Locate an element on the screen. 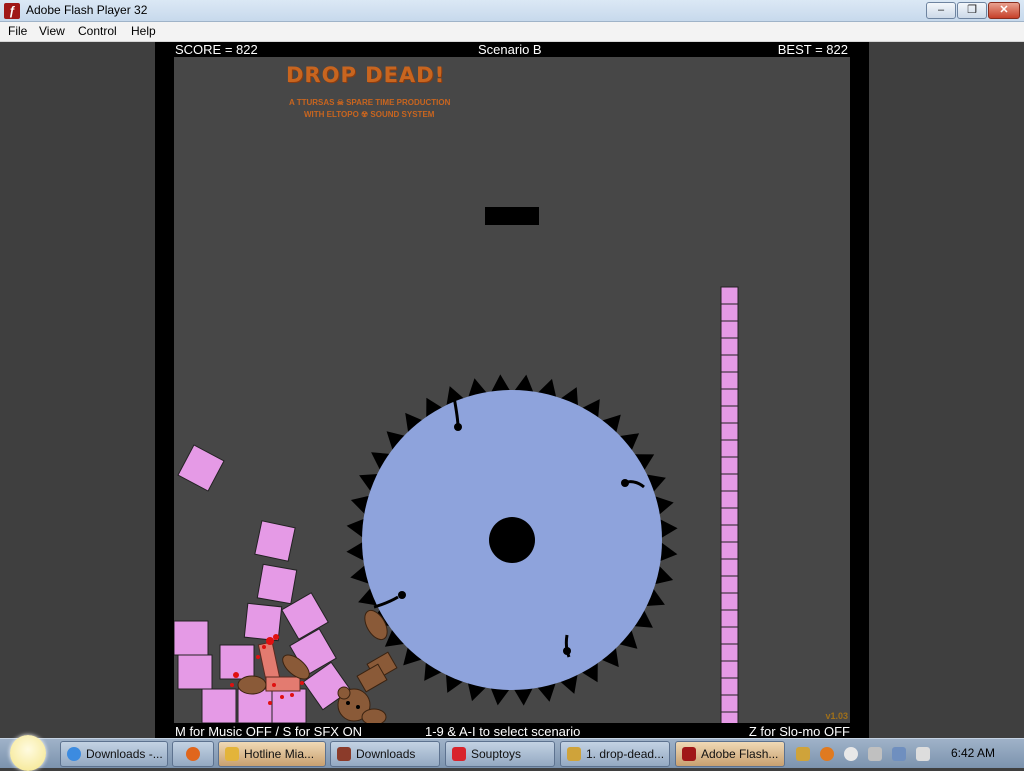 This screenshot has height=771, width=1024. best-score-label: BEST = 822 is located at coordinates (812, 49).